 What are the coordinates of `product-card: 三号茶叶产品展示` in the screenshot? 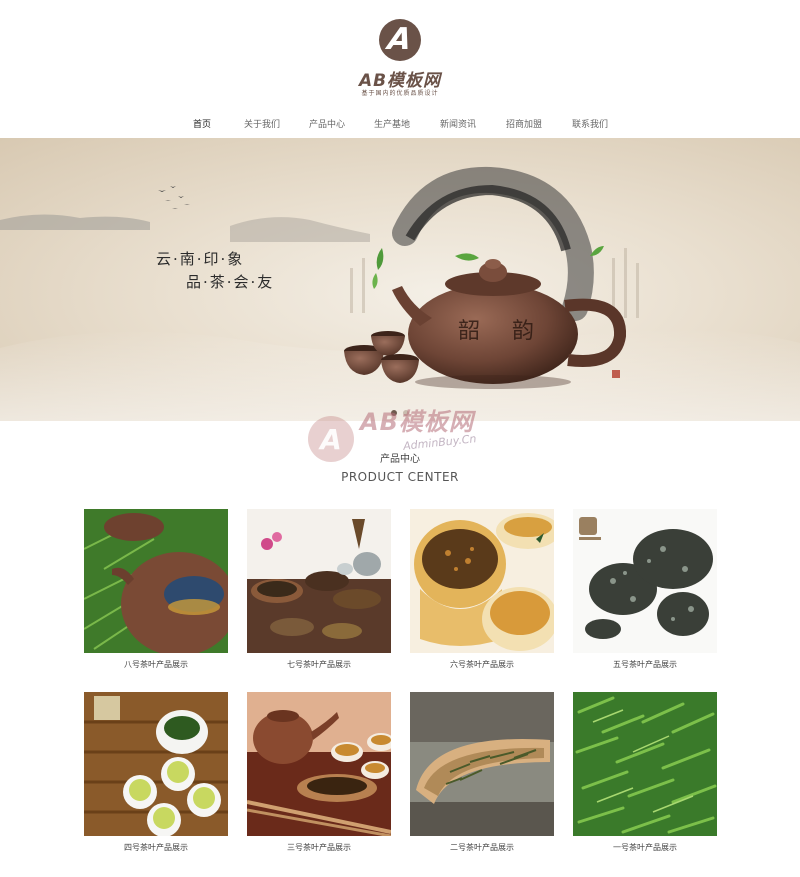 It's located at (319, 772).